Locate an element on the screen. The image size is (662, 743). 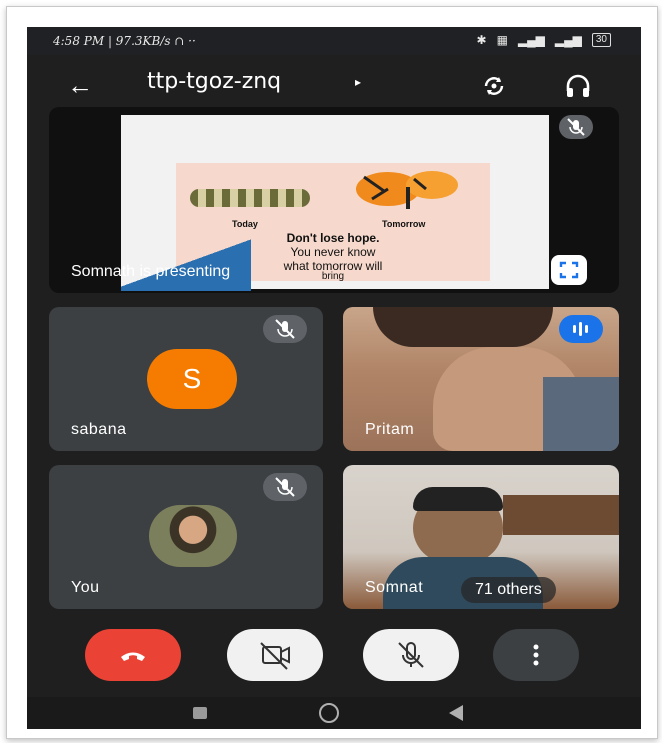
system-nav-bar is located at coordinates (334, 713).